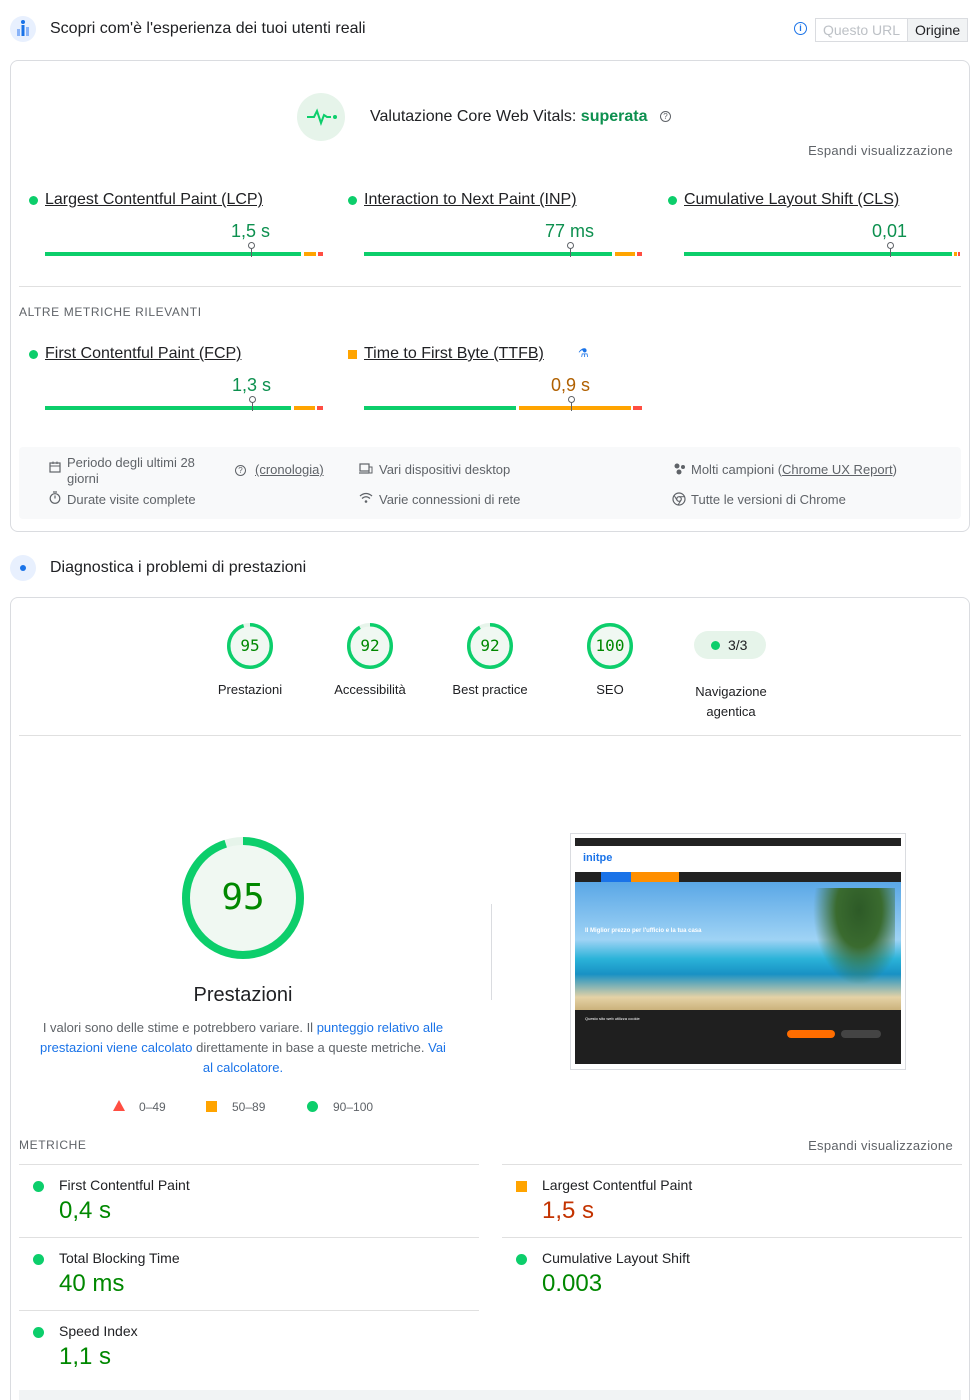  I want to click on bottom-panel, so click(490, 1395).